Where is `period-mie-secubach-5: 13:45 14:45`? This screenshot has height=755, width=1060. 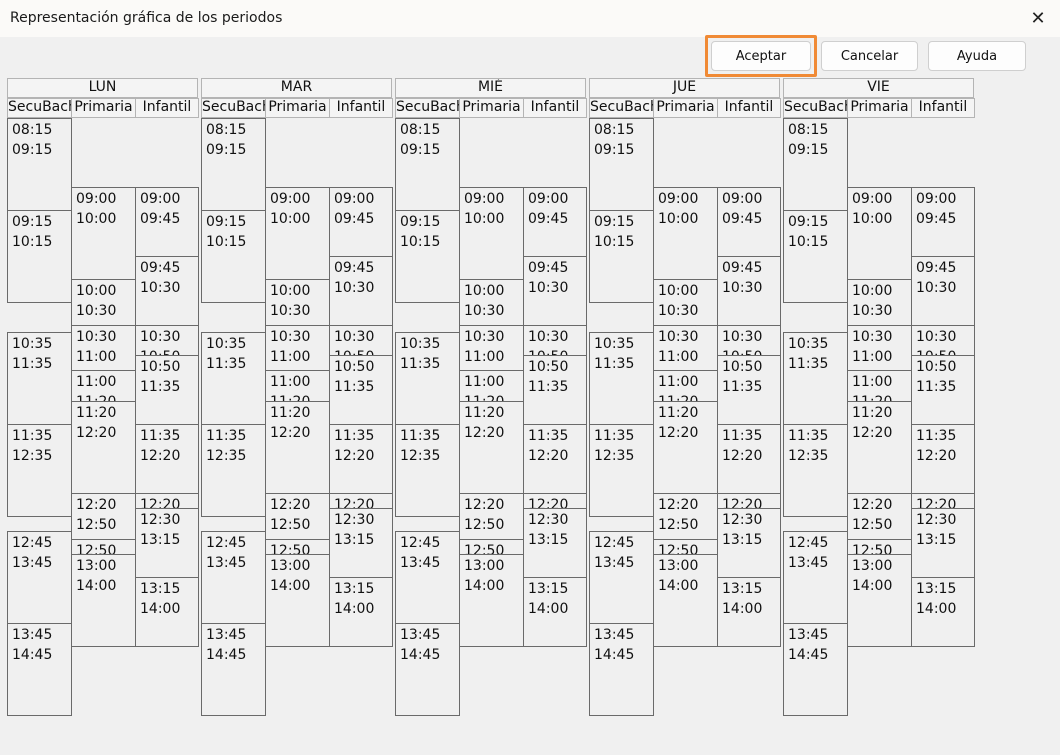 period-mie-secubach-5: 13:45 14:45 is located at coordinates (427, 669).